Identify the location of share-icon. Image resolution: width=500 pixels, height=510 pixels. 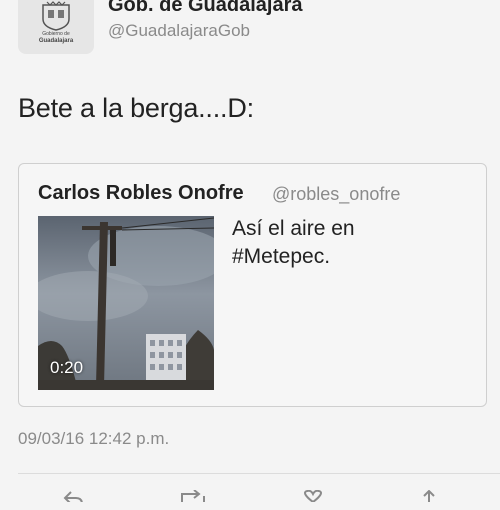
(429, 496).